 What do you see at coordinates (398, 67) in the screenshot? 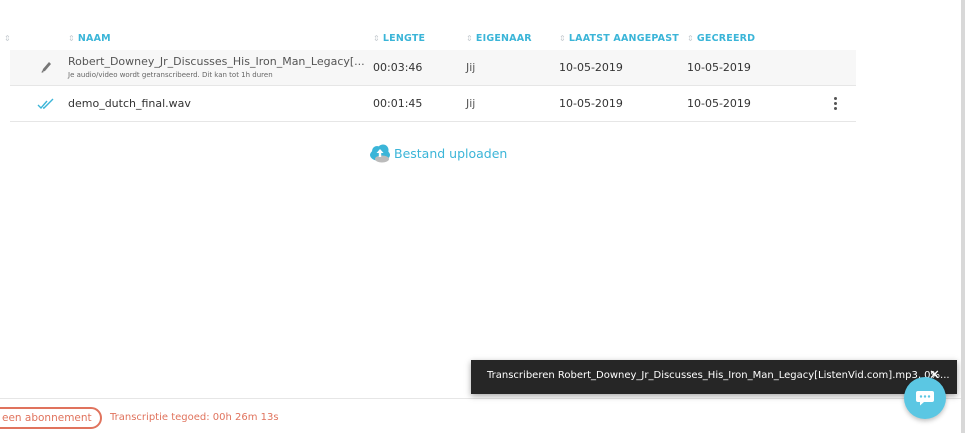
I see `file-length: 00:03:46` at bounding box center [398, 67].